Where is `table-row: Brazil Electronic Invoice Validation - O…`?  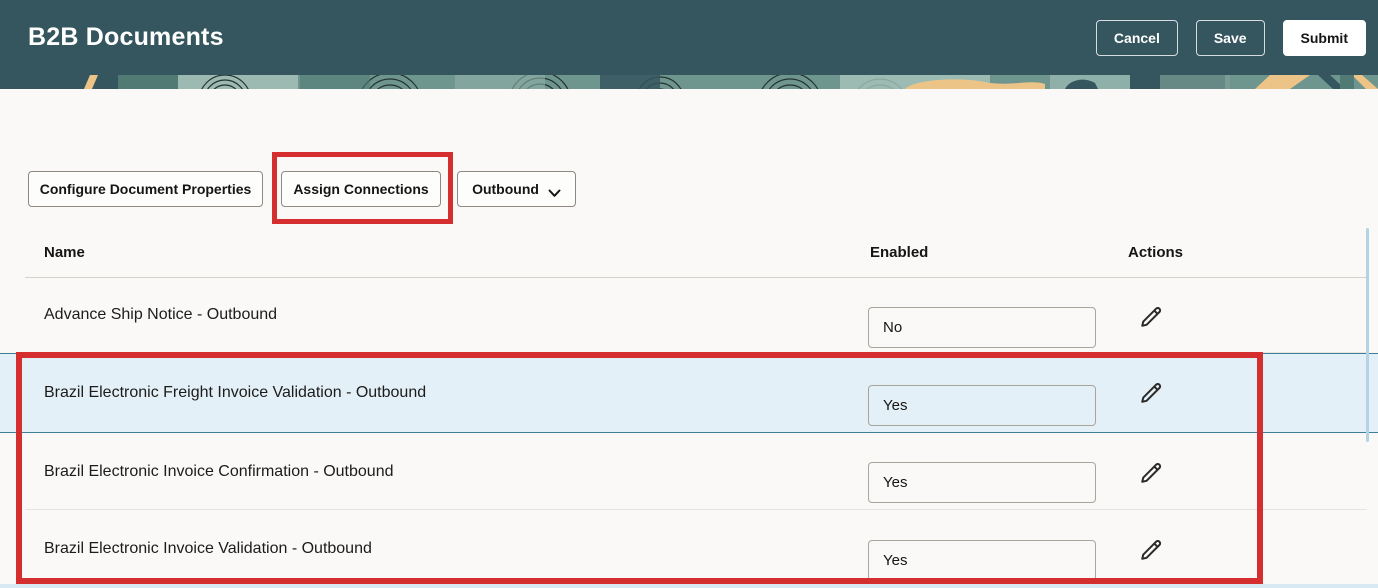
table-row: Brazil Electronic Invoice Validation - O… is located at coordinates (689, 549).